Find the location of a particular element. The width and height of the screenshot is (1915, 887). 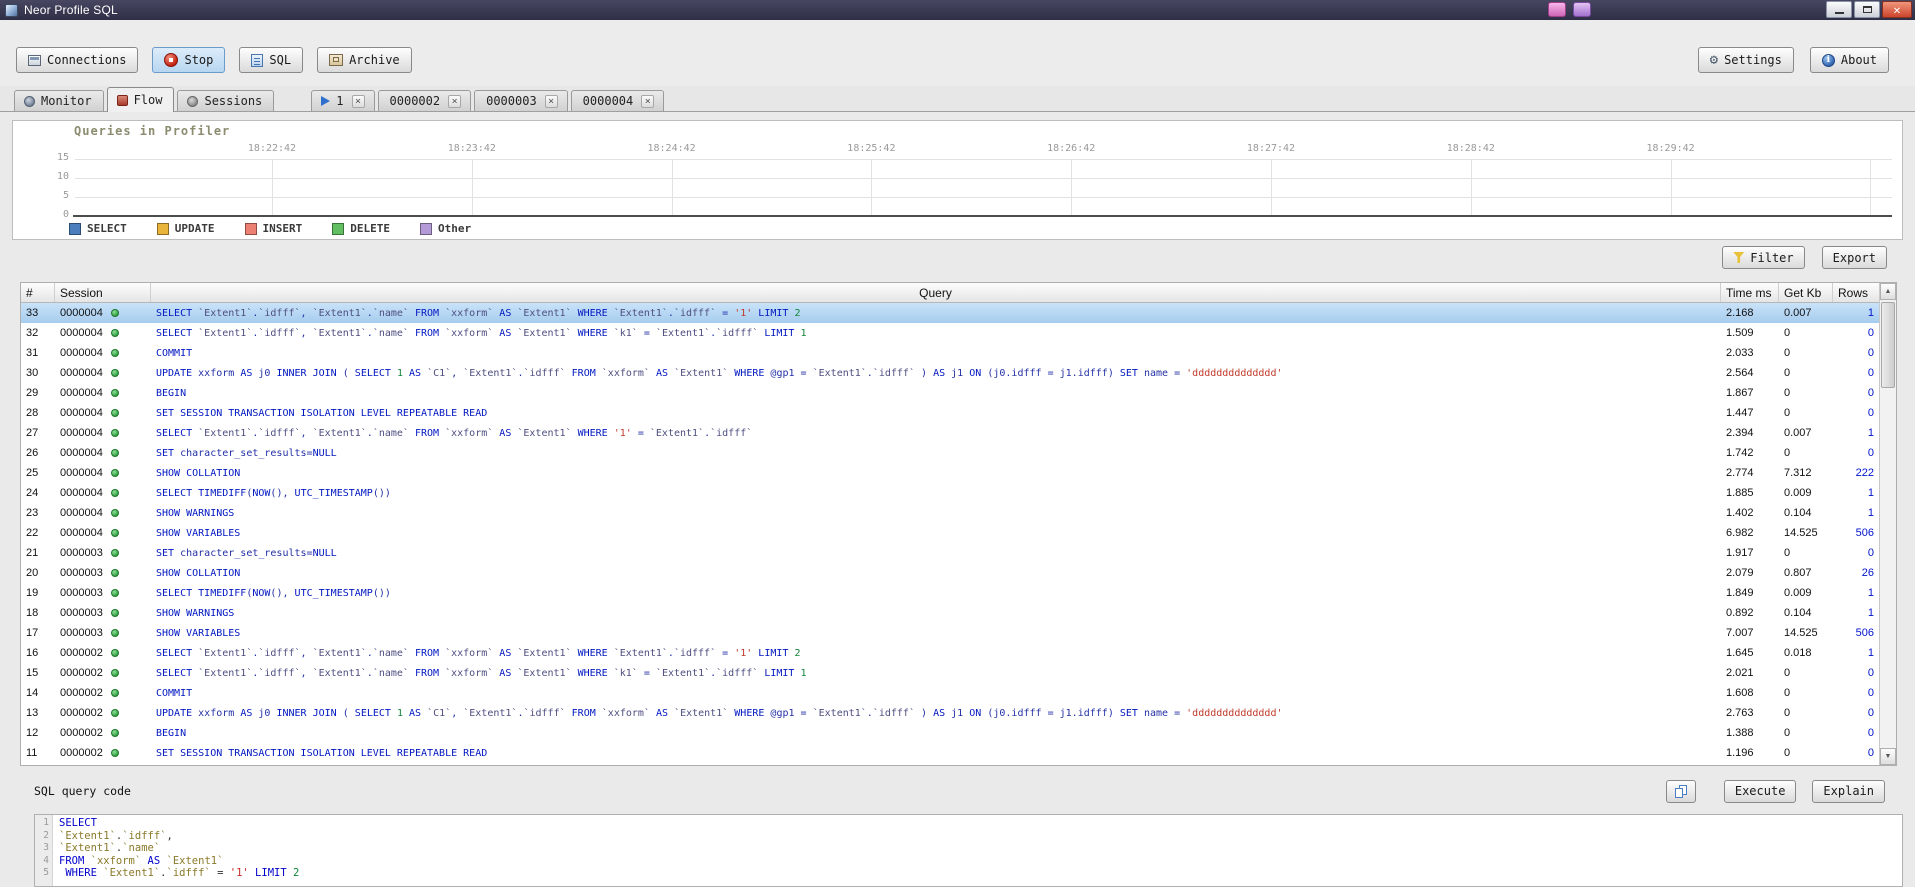

get-kb-cell: 0 is located at coordinates (1787, 693).